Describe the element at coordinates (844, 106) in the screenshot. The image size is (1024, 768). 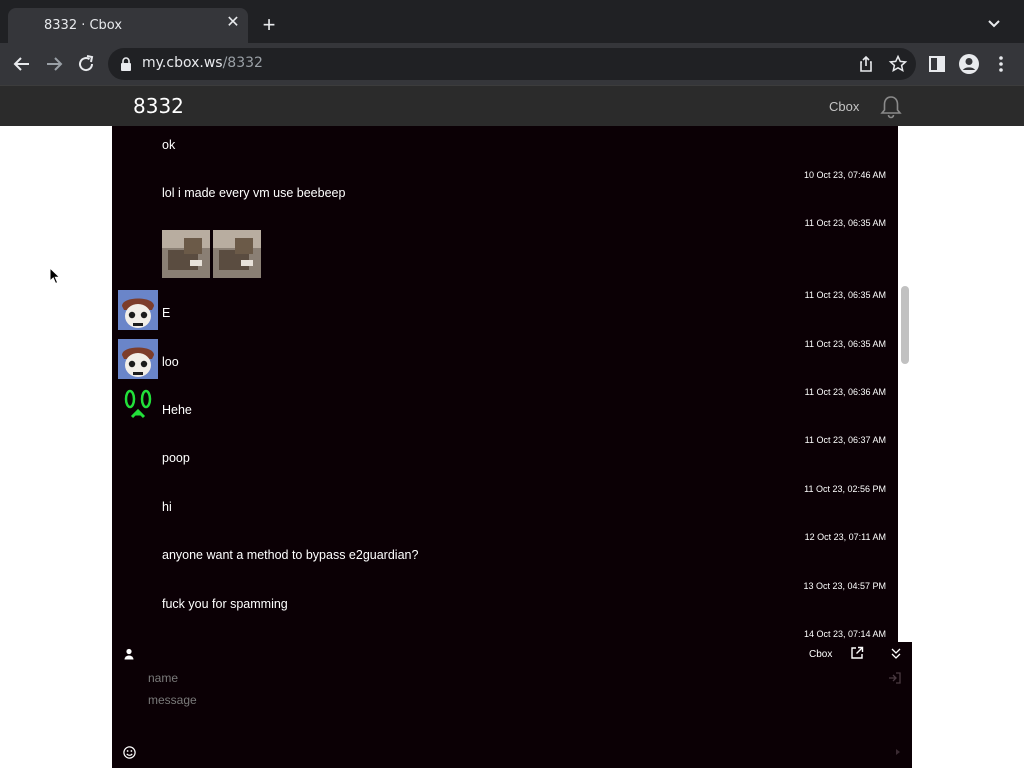
I see `cbox-link: Cbox` at that location.